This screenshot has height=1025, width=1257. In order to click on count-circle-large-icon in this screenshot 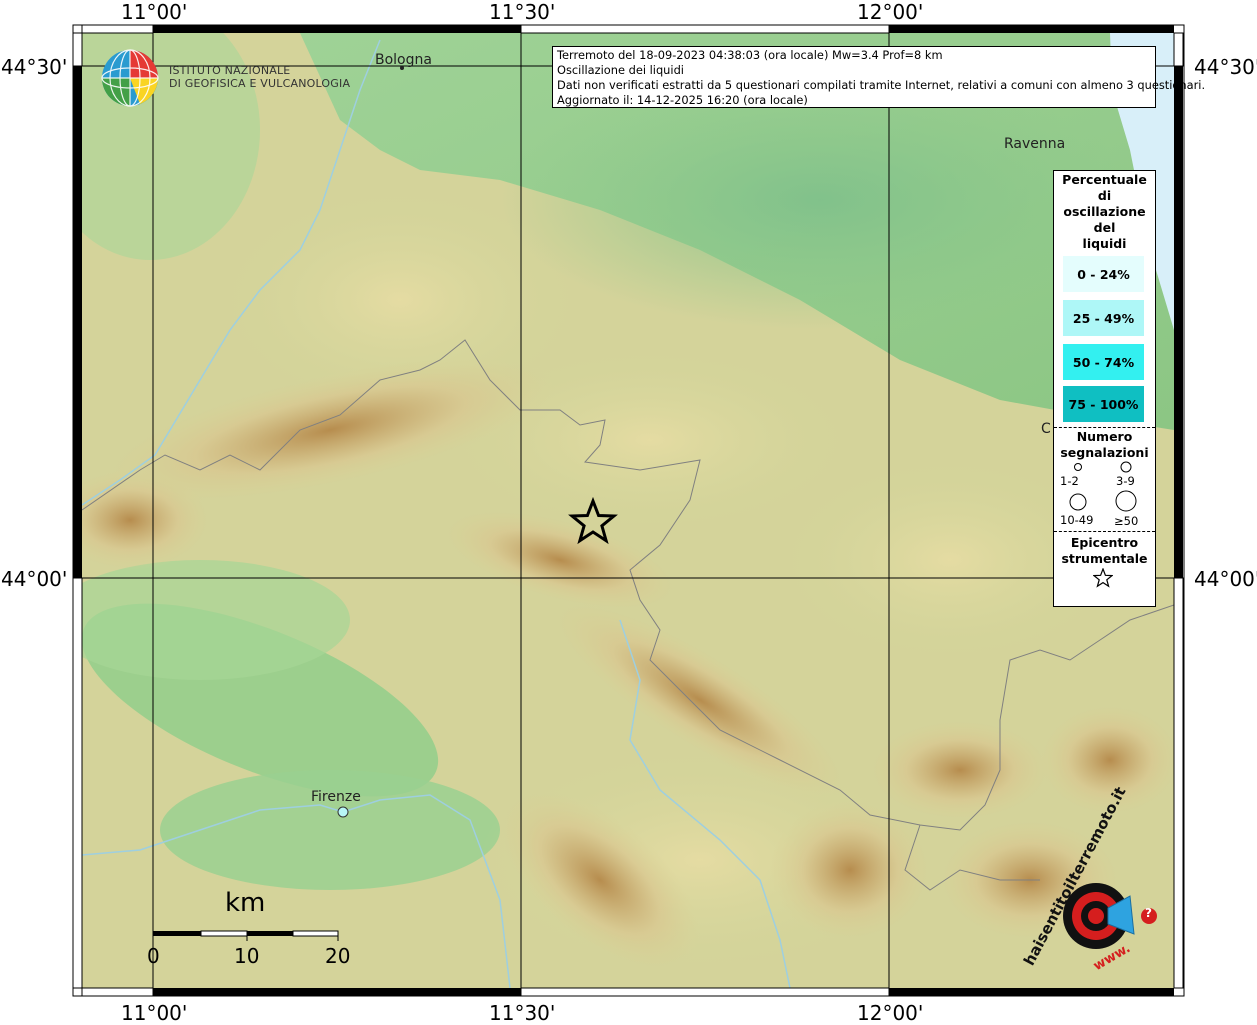, I will do `click(1078, 502)`.